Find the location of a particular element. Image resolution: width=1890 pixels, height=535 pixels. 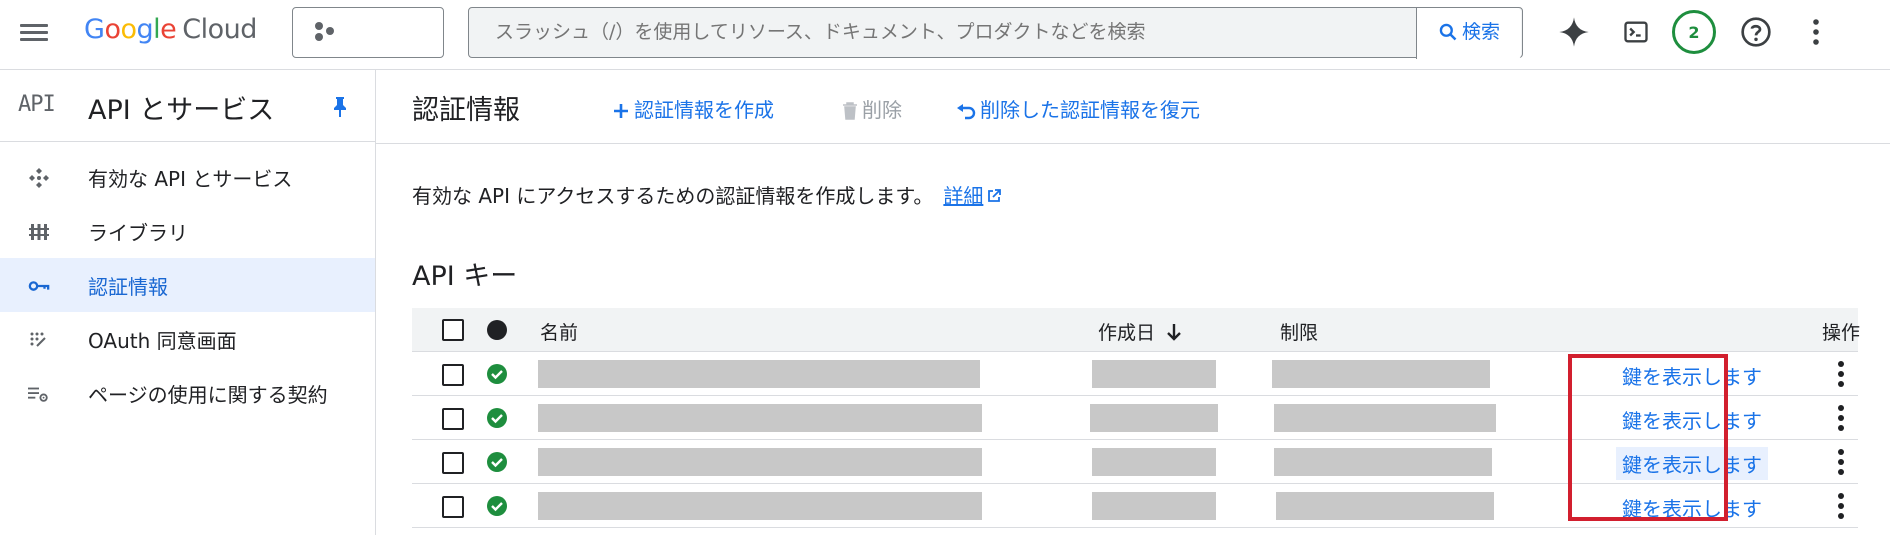

restore-deleted-credentials-button: 削除した認証情報を復元 is located at coordinates (1078, 108).